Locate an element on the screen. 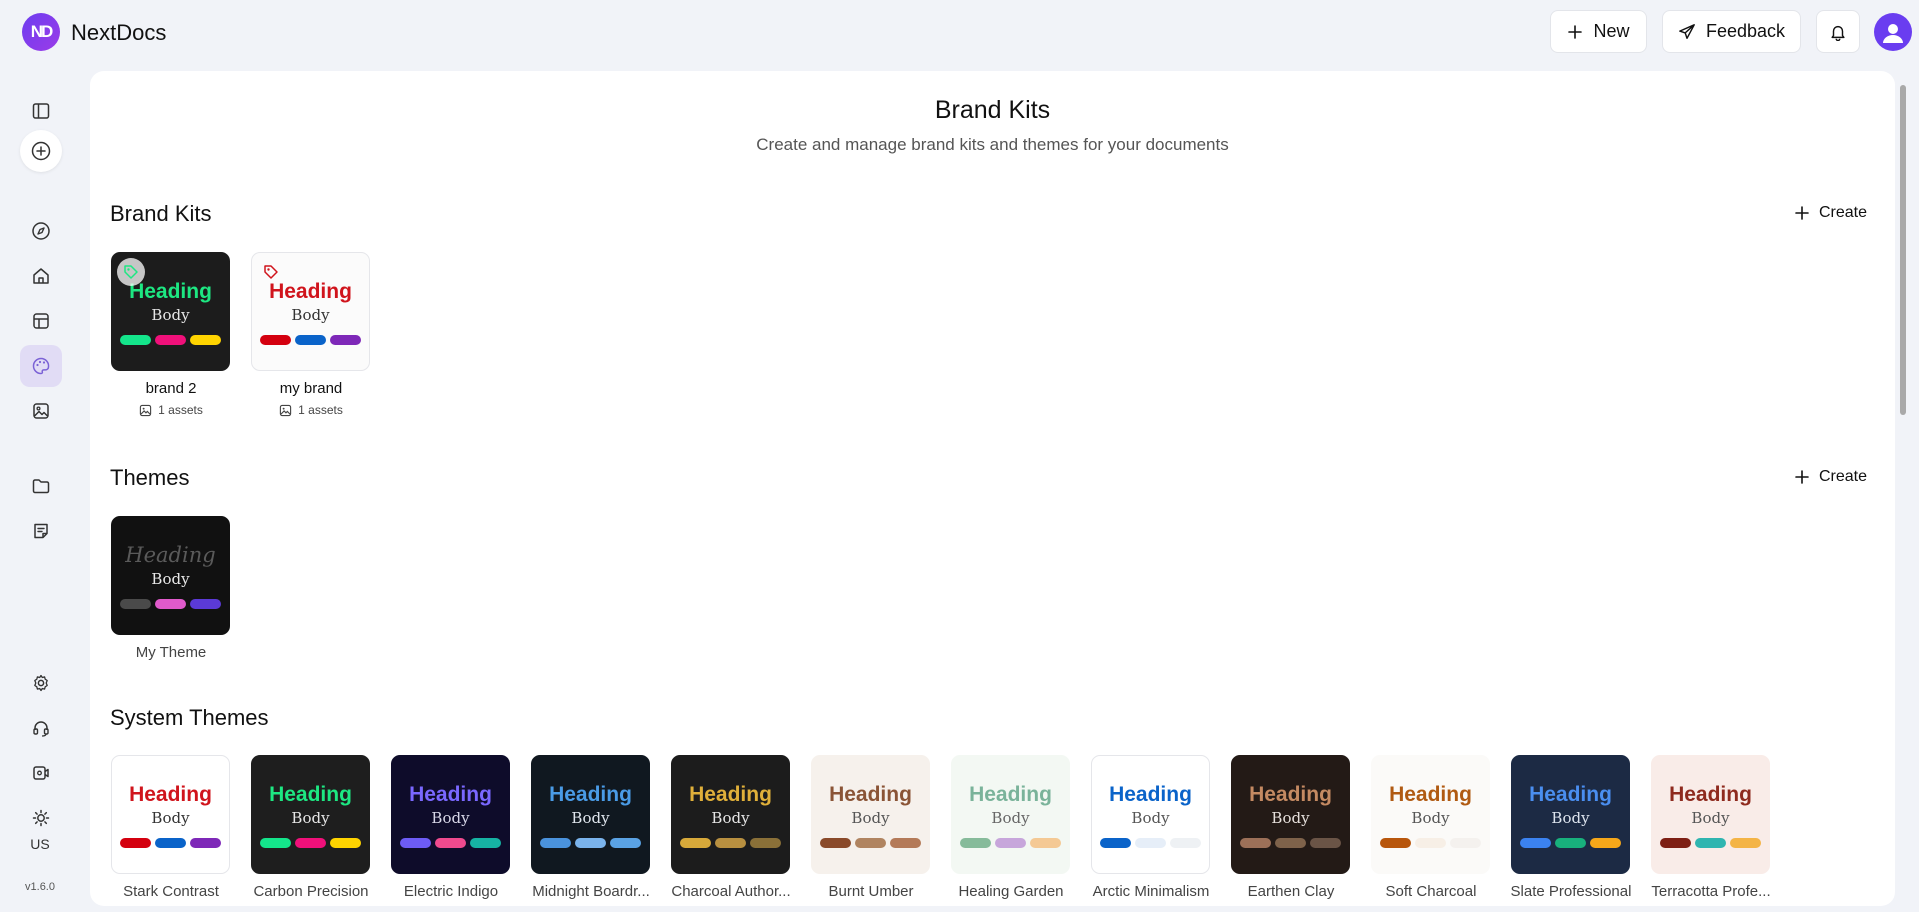 The height and width of the screenshot is (912, 1919). system-theme-name: Burnt Umber is located at coordinates (871, 891).